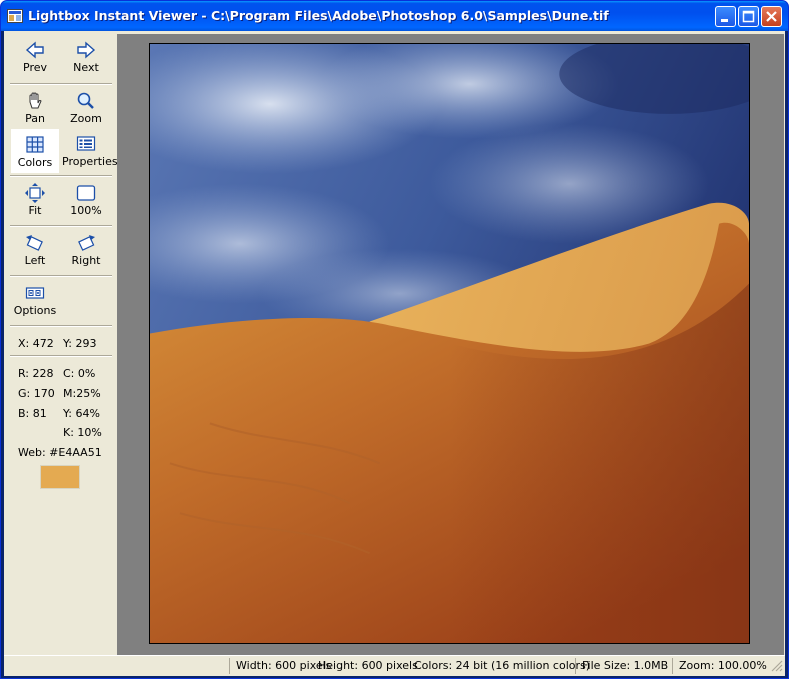 The image size is (789, 679). Describe the element at coordinates (90, 161) in the screenshot. I see `properties-label: Properties` at that location.